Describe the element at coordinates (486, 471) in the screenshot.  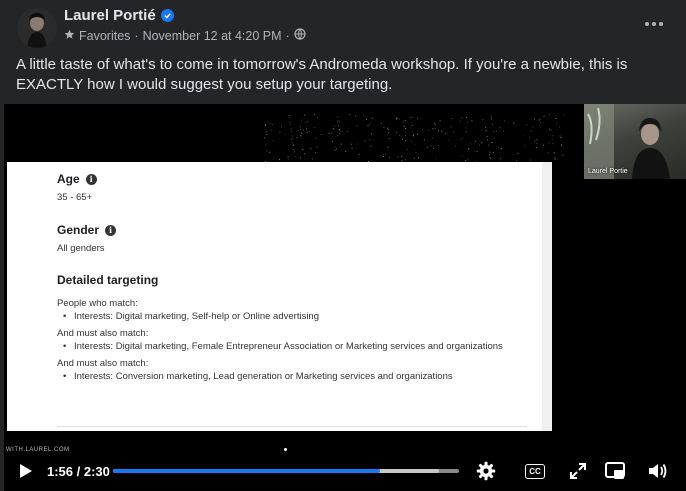
I see `gear-icon` at that location.